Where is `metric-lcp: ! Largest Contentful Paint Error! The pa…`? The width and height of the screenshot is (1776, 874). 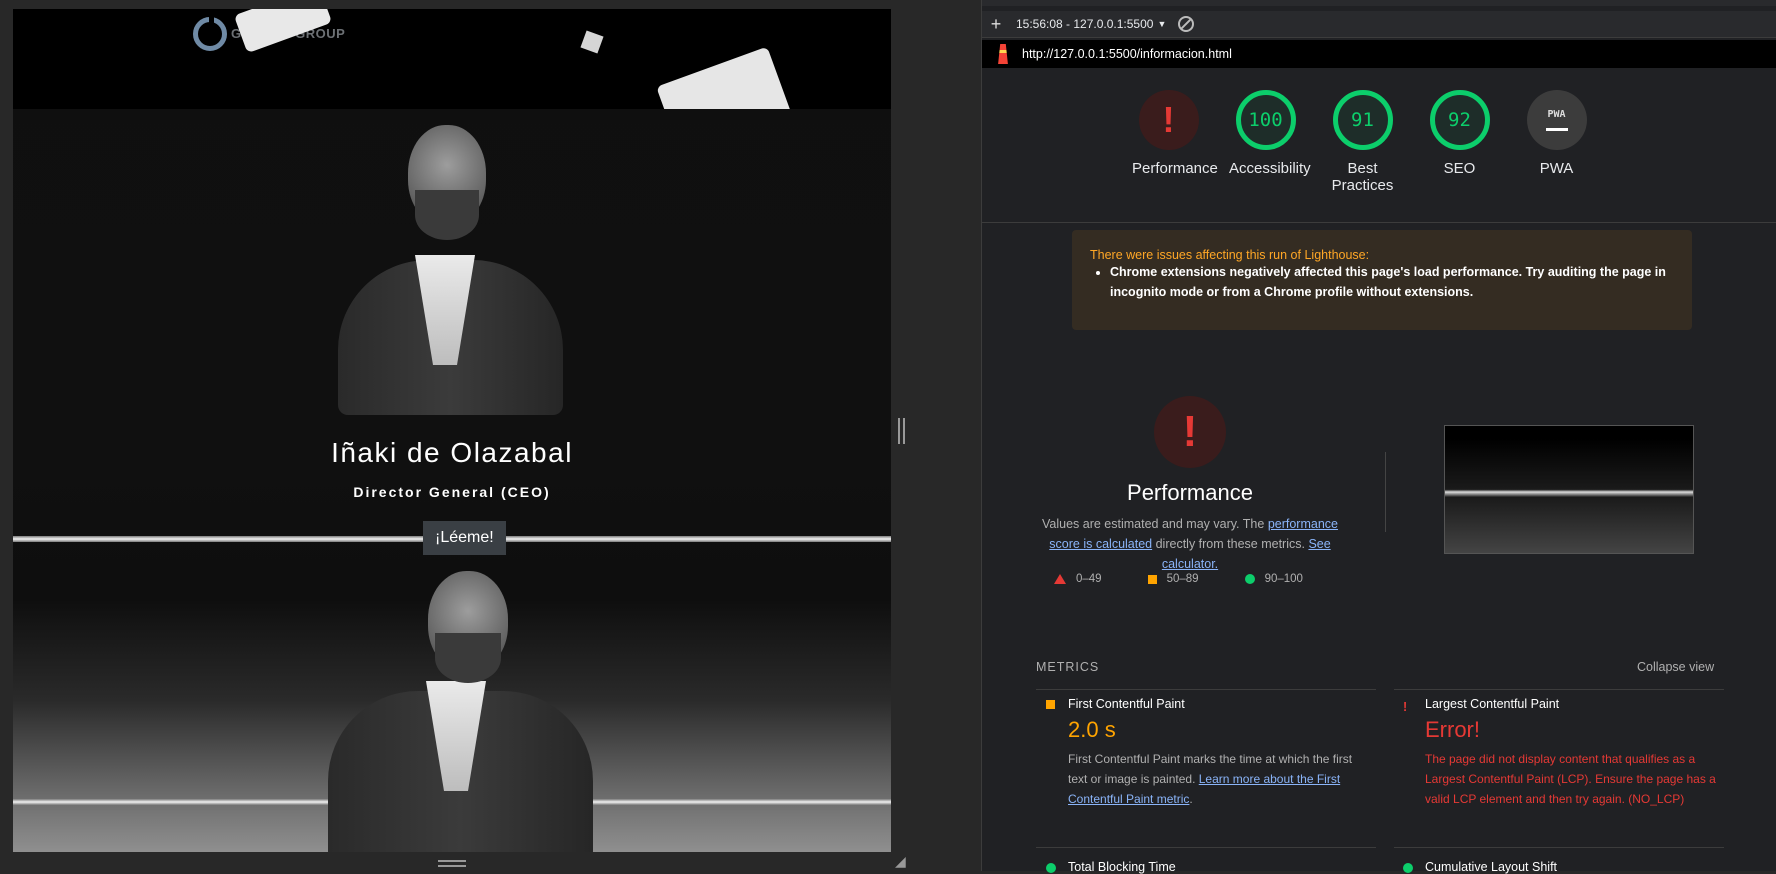
metric-lcp: ! Largest Contentful Paint Error! The pa… is located at coordinates (1564, 753).